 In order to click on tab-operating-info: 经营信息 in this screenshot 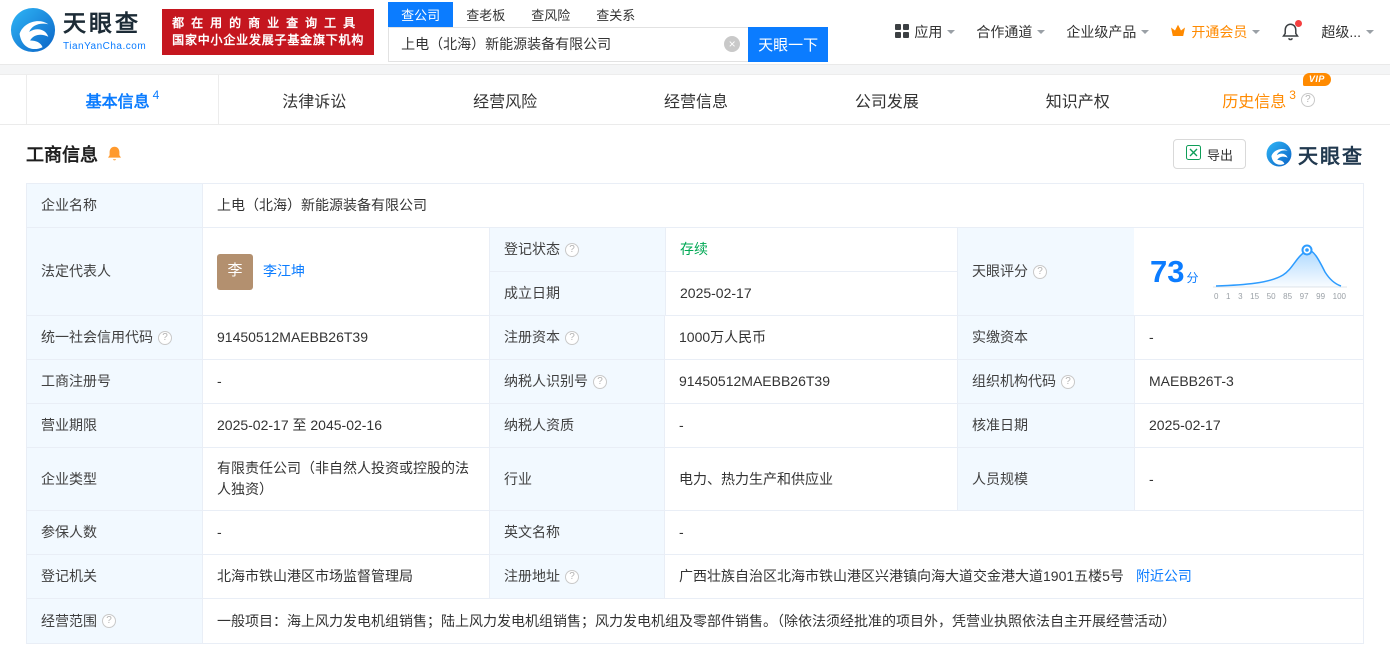, I will do `click(696, 99)`.